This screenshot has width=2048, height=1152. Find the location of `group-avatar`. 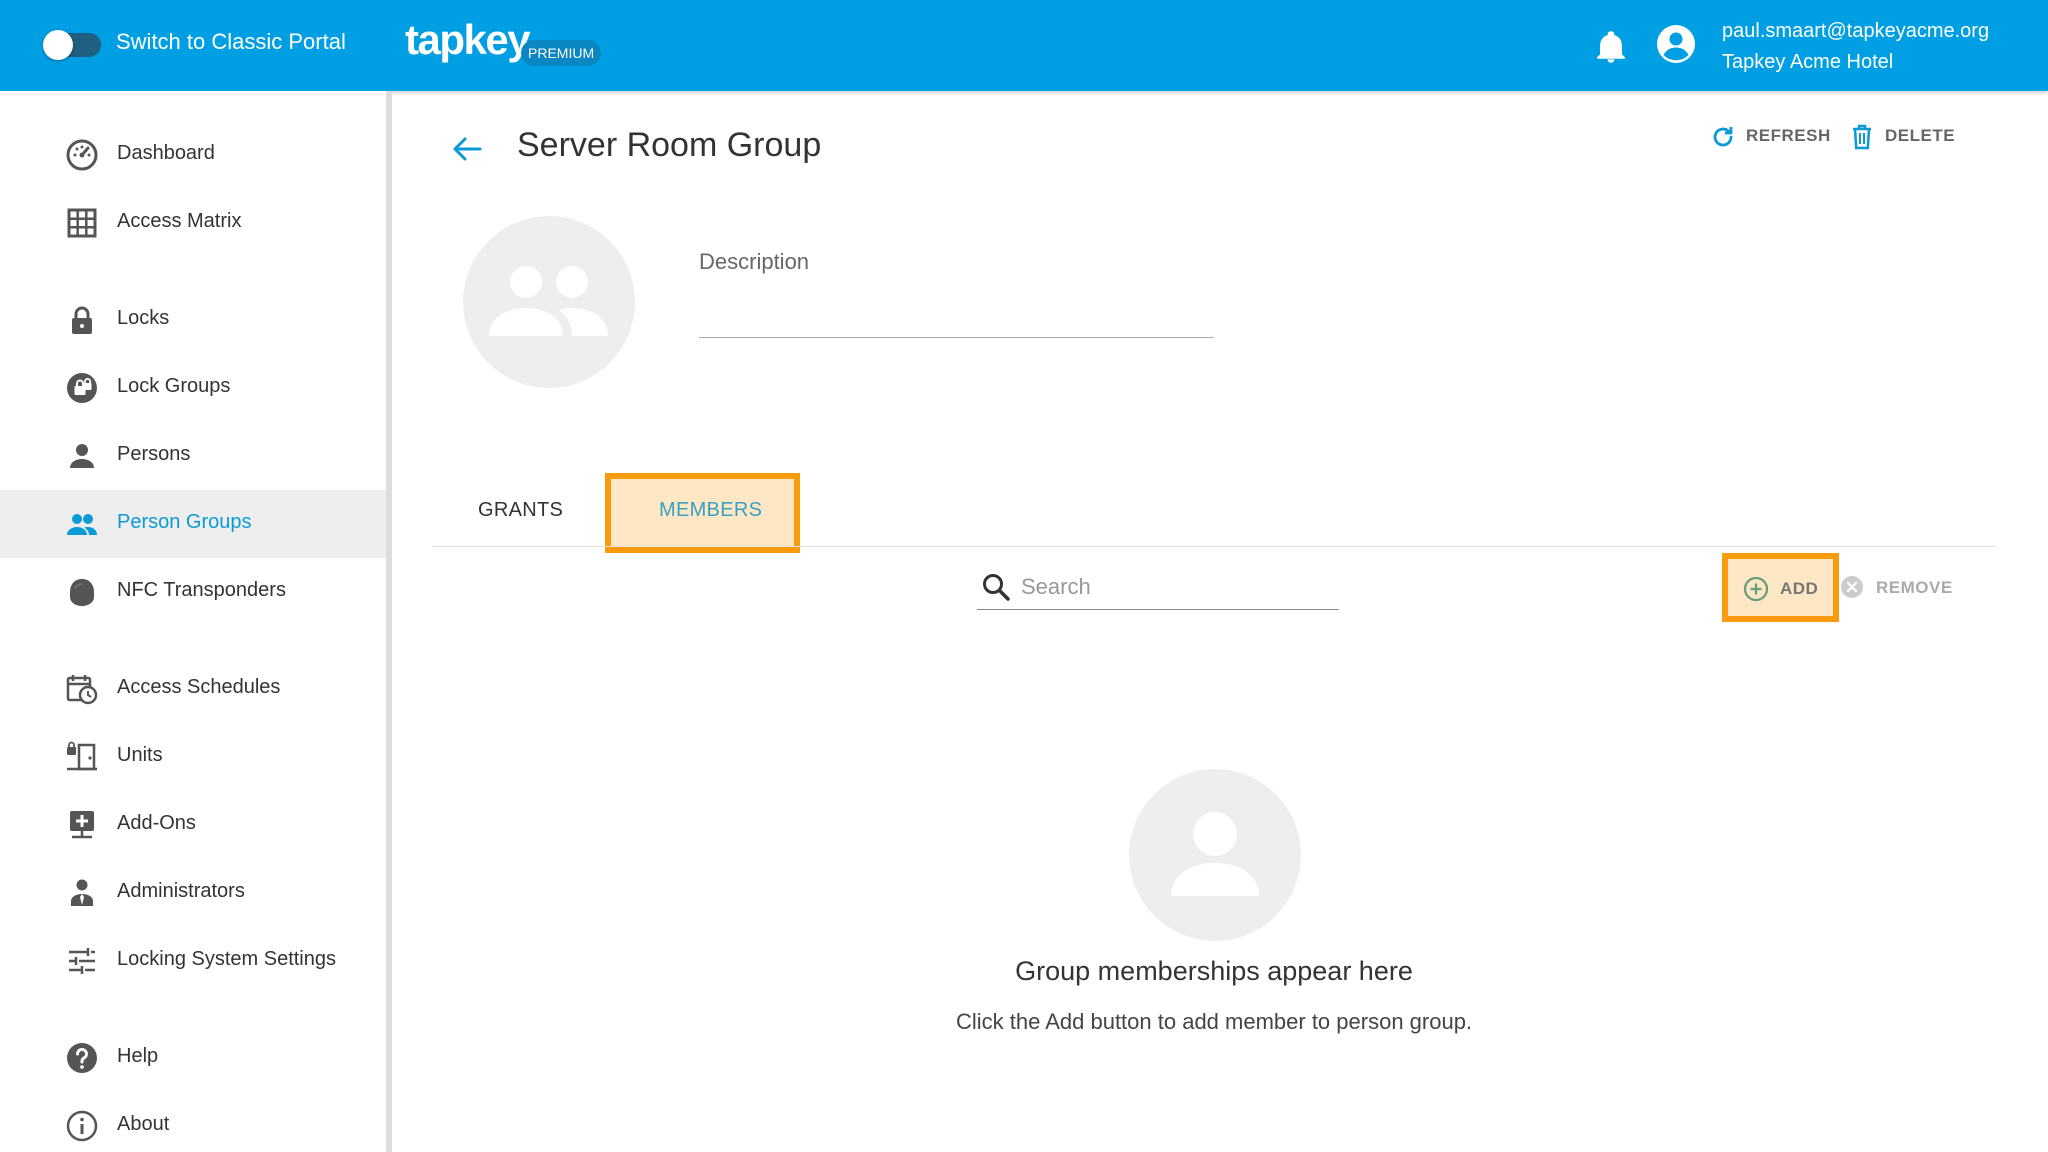

group-avatar is located at coordinates (549, 302).